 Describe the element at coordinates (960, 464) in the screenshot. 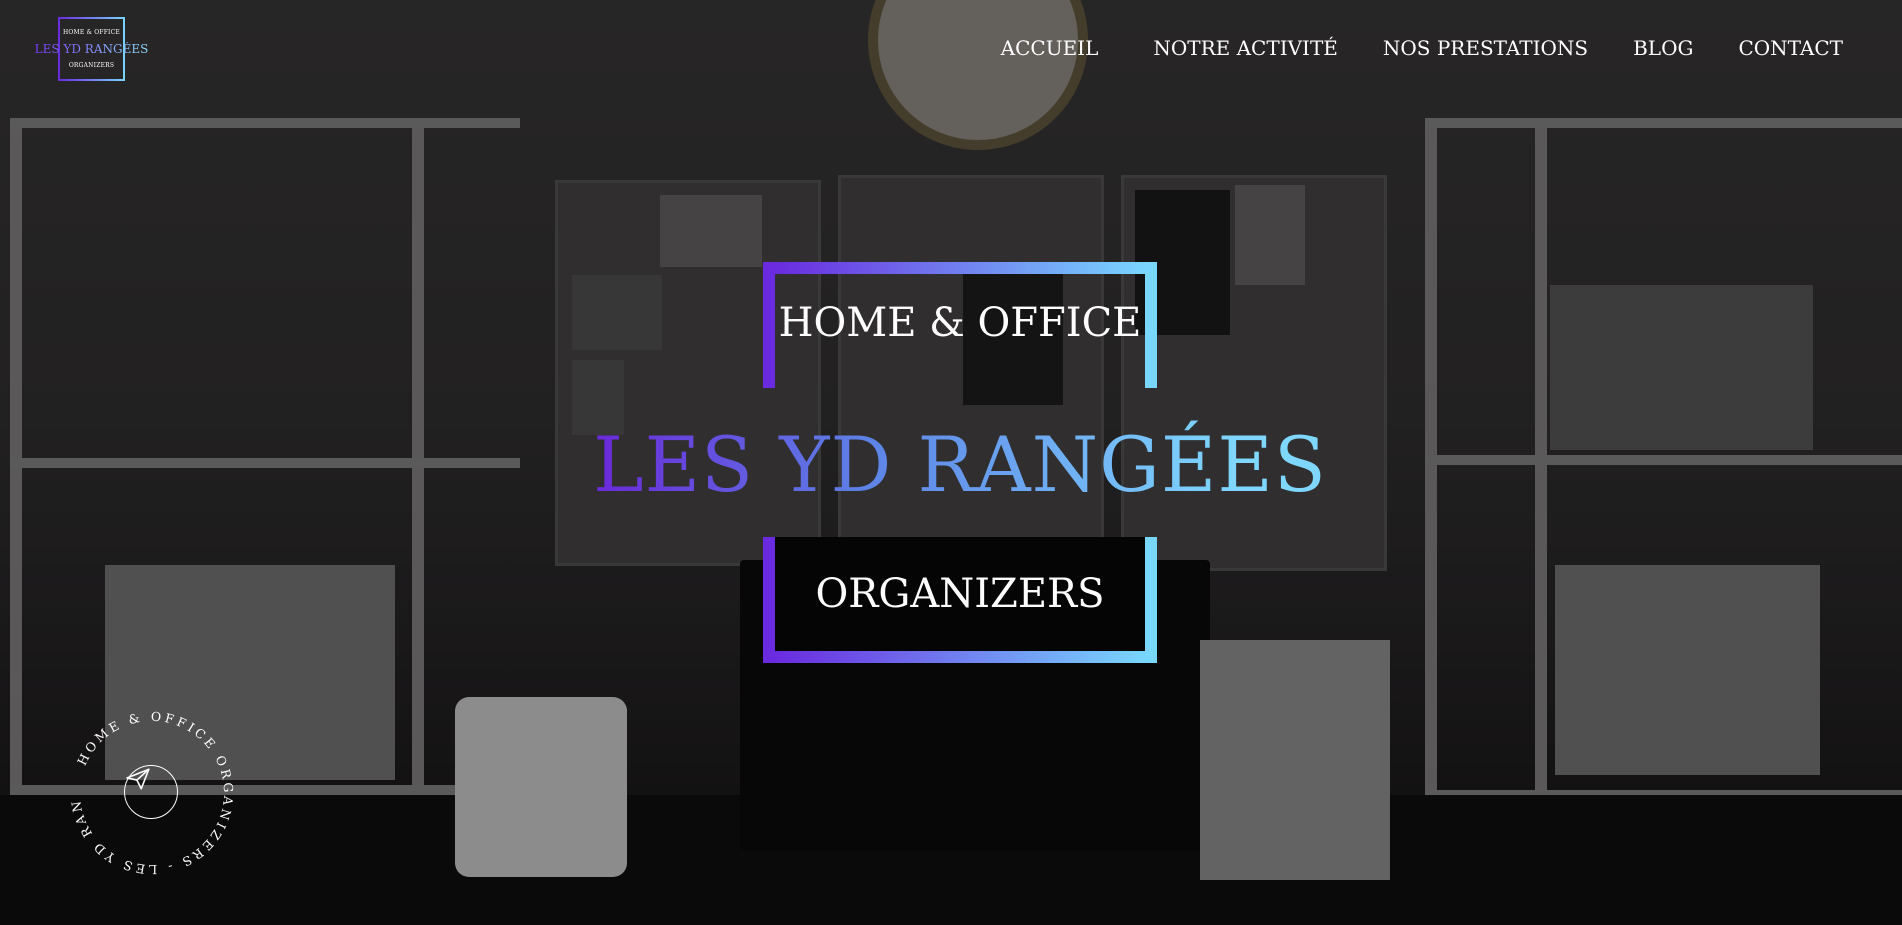

I see `hero-title: LES YD RANGÉES` at that location.